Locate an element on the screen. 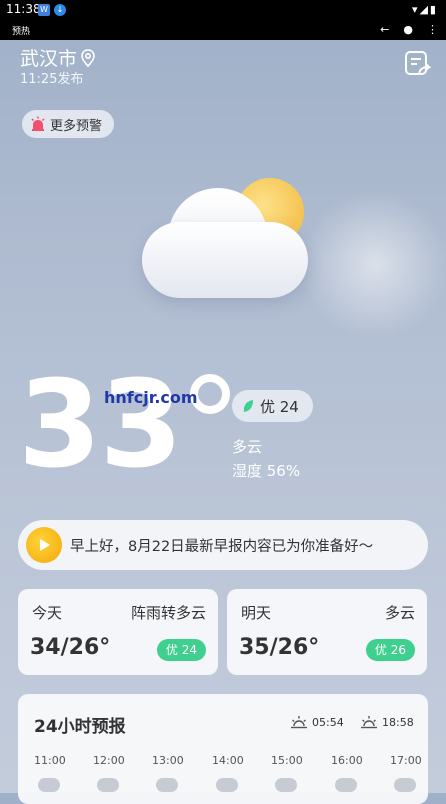  play-button is located at coordinates (44, 545).